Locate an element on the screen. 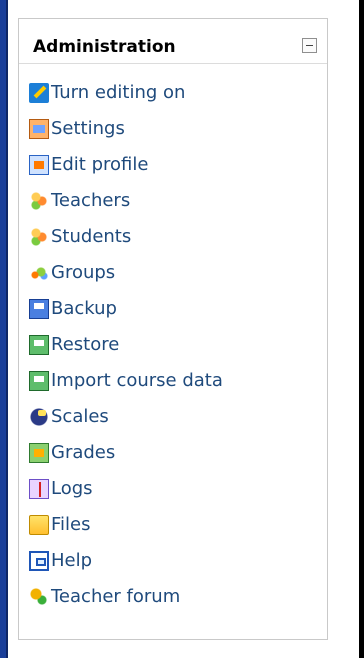 The image size is (364, 658). menu-item-label: Help is located at coordinates (71, 561).